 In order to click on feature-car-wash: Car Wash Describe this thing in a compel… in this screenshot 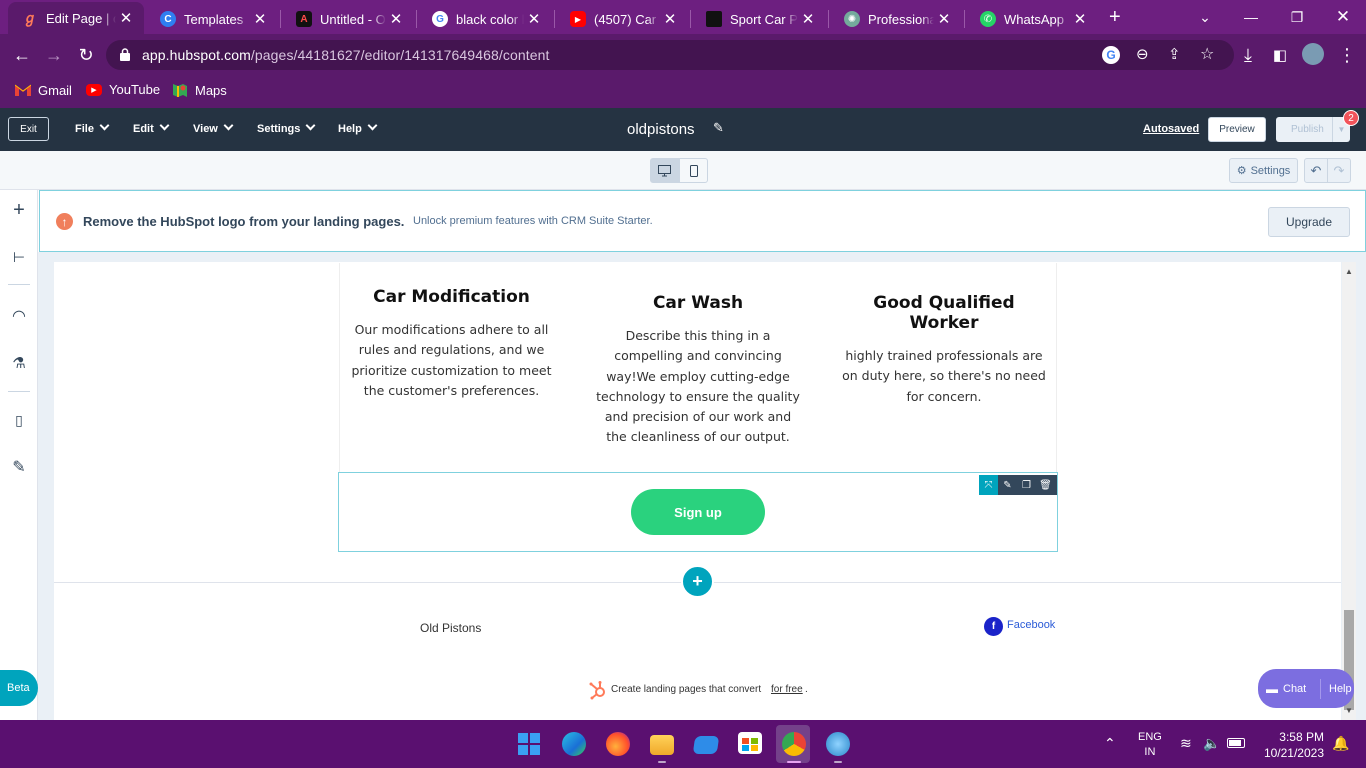, I will do `click(698, 370)`.